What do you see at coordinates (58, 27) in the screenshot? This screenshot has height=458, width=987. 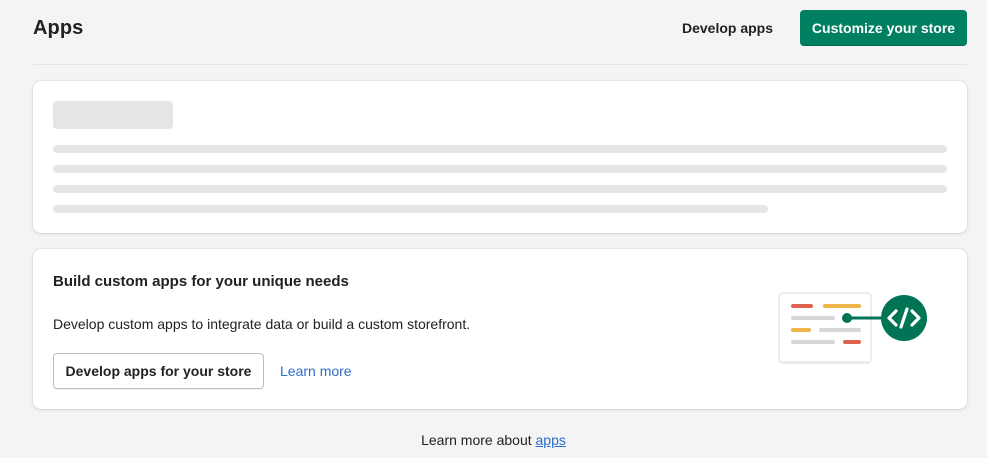 I see `page-title: Apps` at bounding box center [58, 27].